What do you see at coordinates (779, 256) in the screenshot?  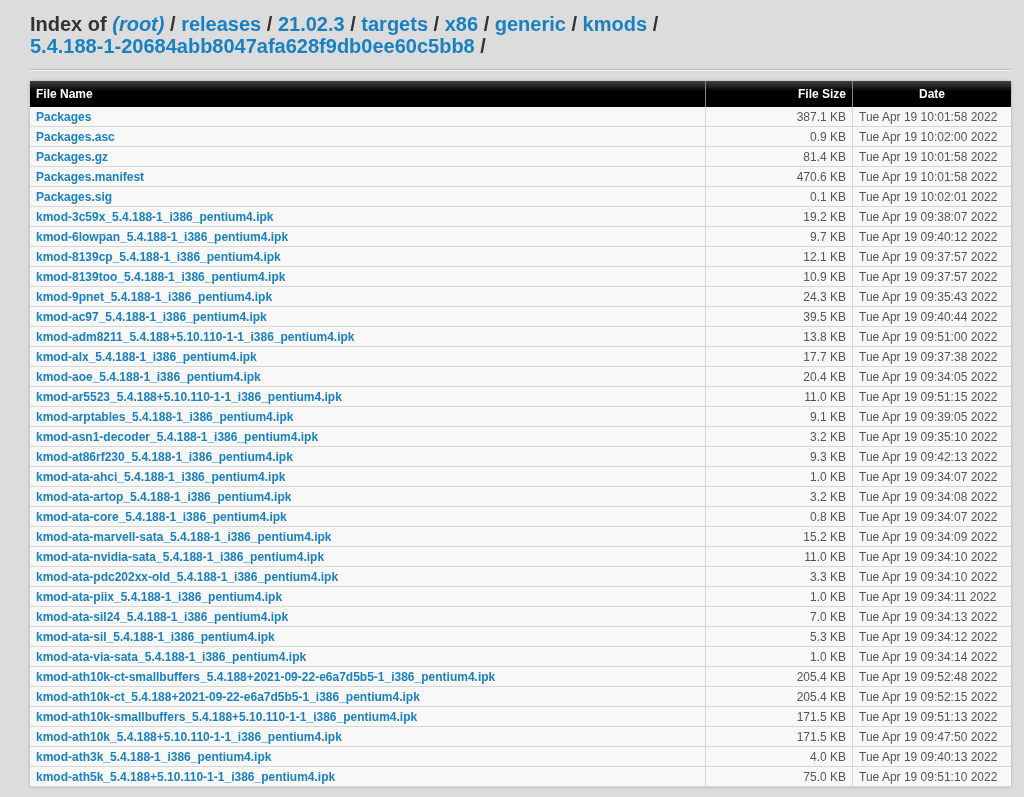 I see `file-size: 12.1 KB` at bounding box center [779, 256].